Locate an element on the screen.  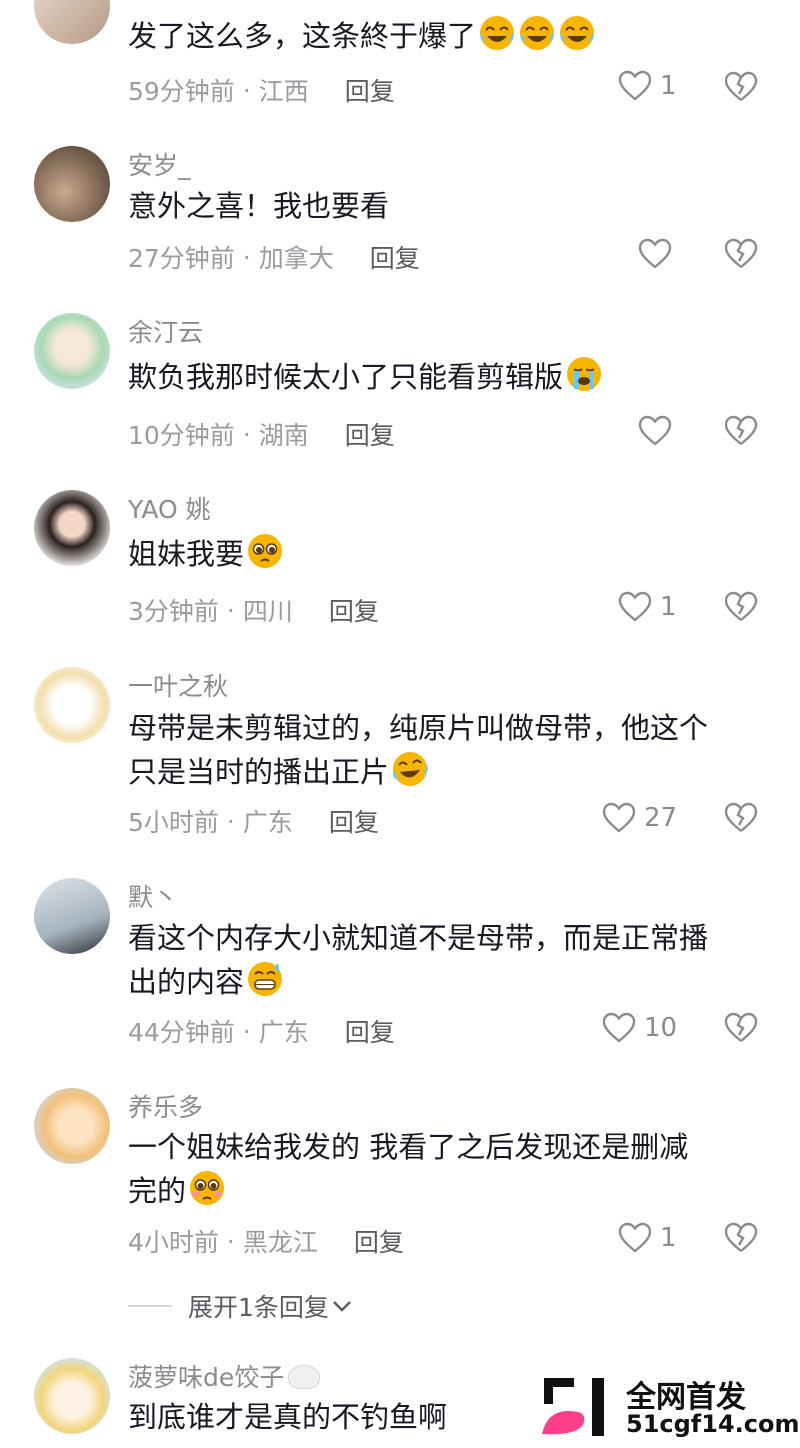
comment-time: 3分钟前 is located at coordinates (173, 611).